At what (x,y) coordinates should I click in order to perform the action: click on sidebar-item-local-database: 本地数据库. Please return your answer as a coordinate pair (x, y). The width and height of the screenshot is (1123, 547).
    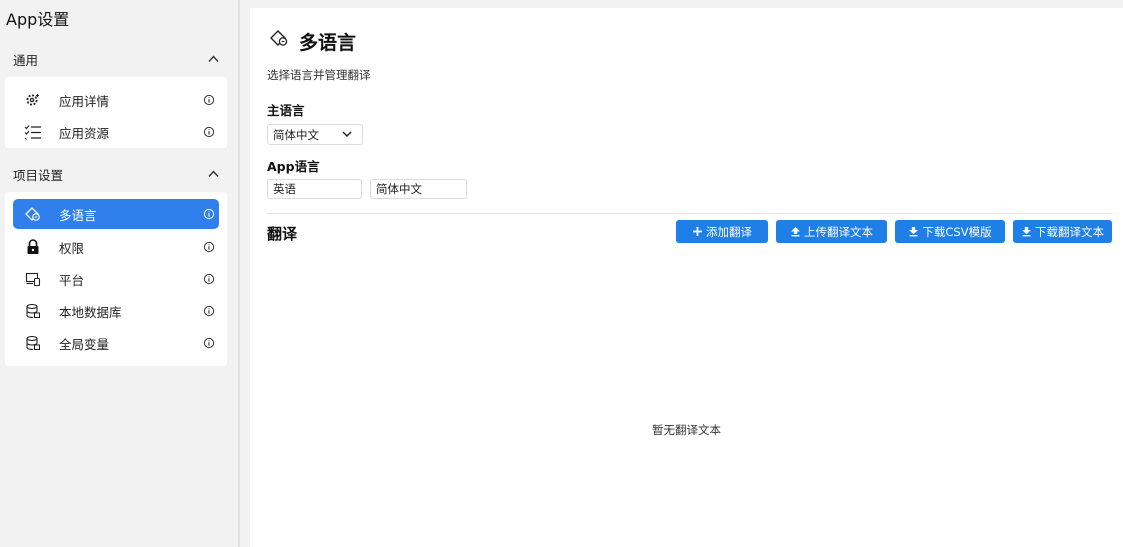
    Looking at the image, I should click on (116, 311).